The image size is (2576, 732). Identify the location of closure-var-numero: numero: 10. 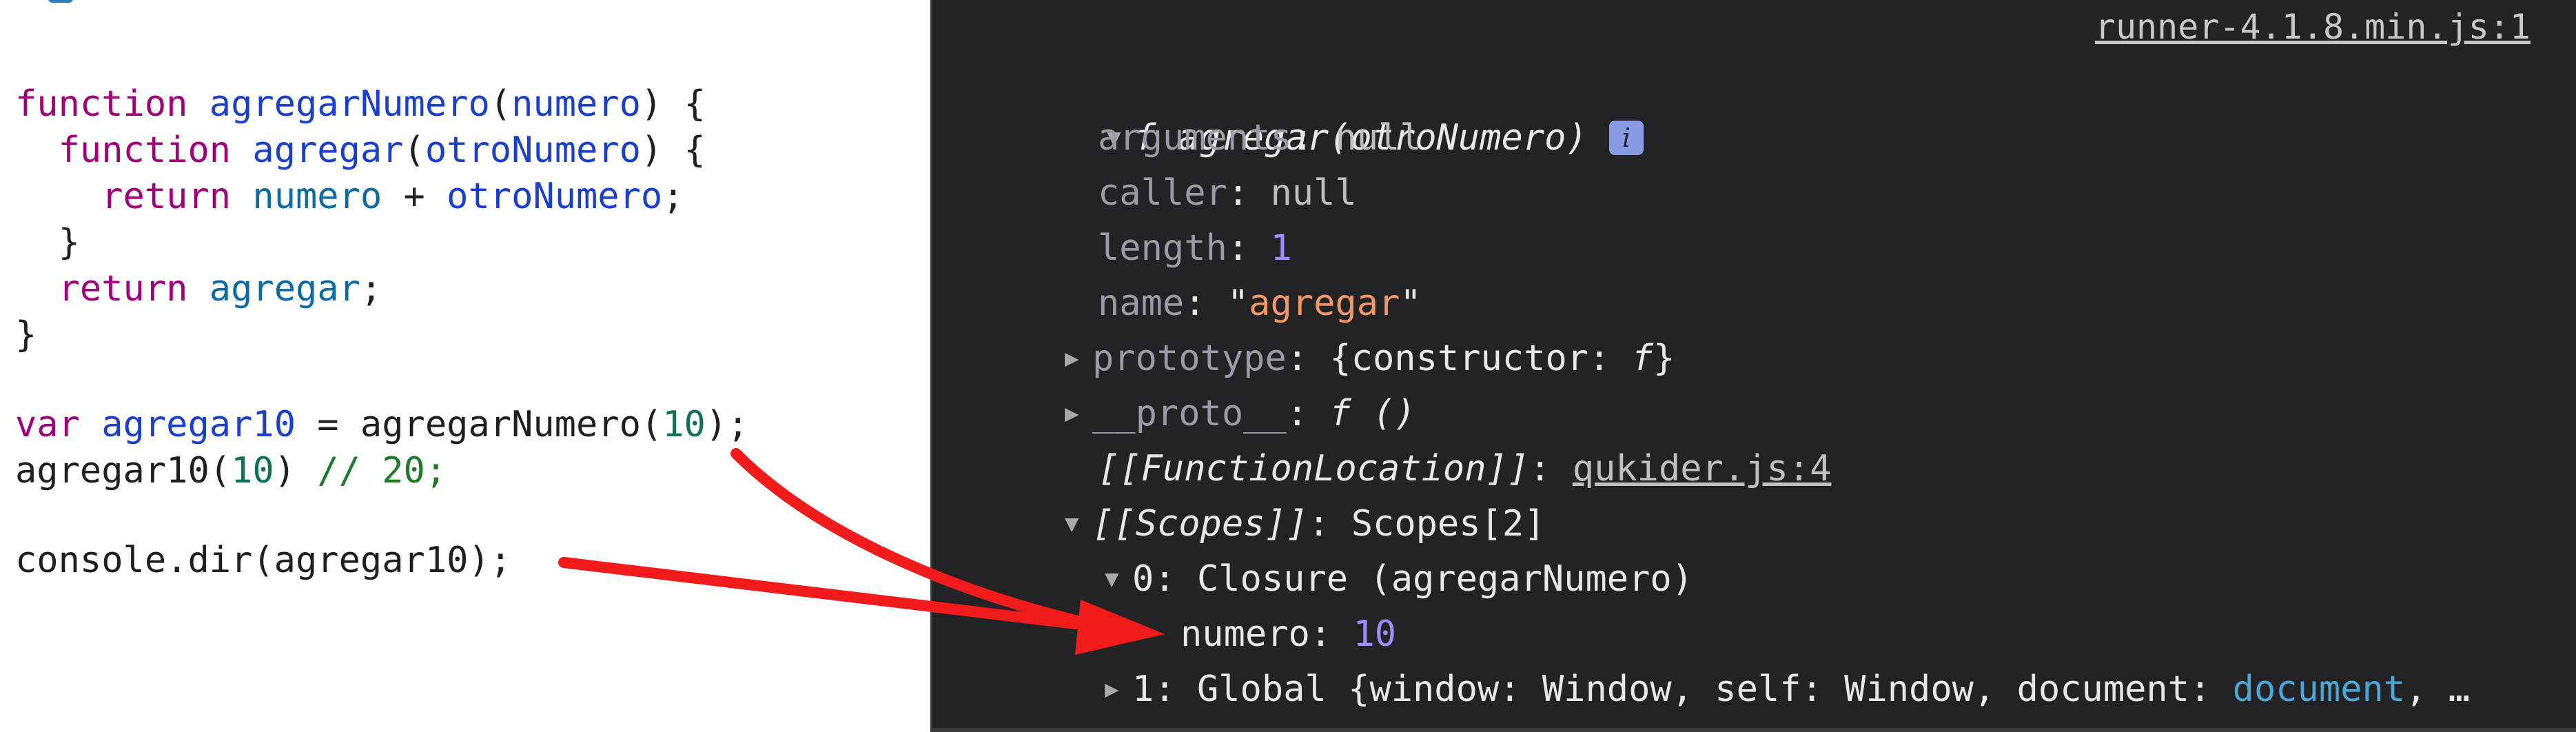
(1288, 634).